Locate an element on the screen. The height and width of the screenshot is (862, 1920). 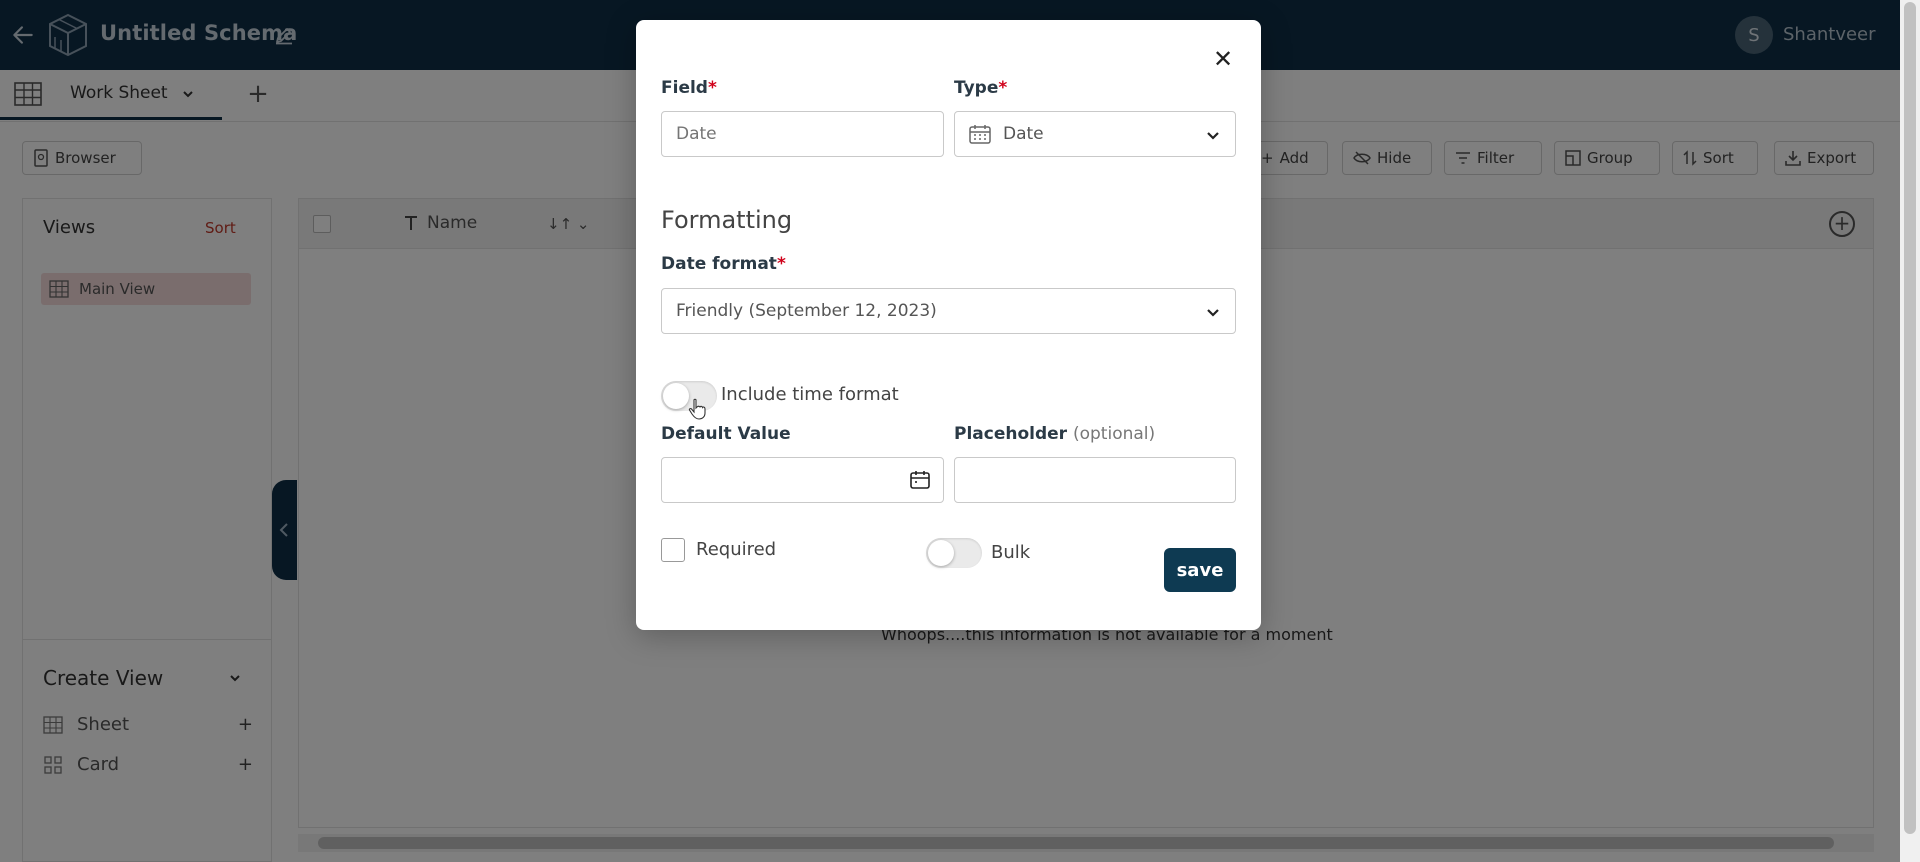
required-label: Required is located at coordinates (736, 549).